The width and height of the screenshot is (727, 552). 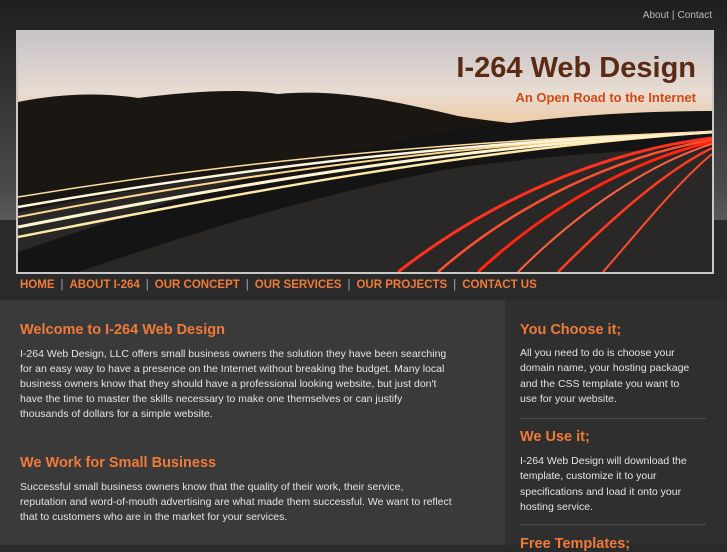 I want to click on use-line: I-264 Web Design will download the, so click(x=603, y=461).